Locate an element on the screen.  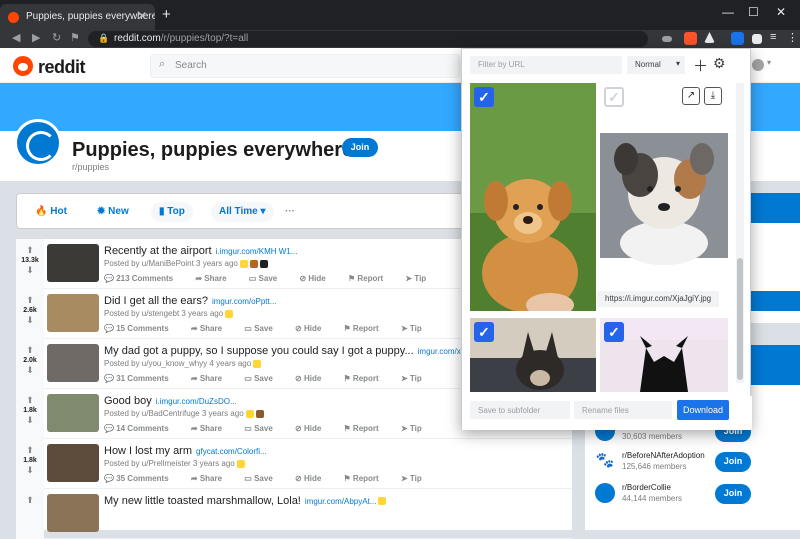
join-button: Join is located at coordinates (360, 147).